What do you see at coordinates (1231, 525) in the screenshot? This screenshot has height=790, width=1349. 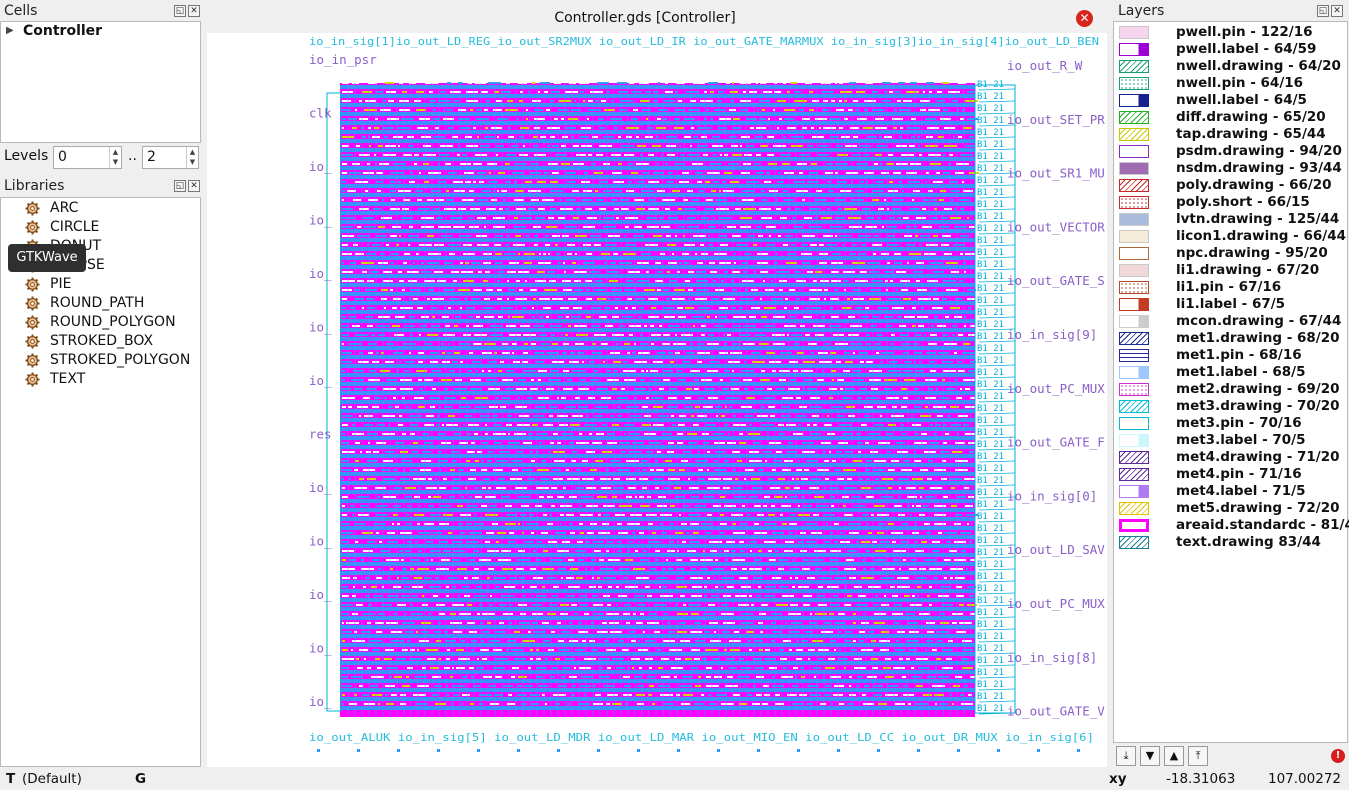 I see `layer-item: areaid.standardc - 81/4` at bounding box center [1231, 525].